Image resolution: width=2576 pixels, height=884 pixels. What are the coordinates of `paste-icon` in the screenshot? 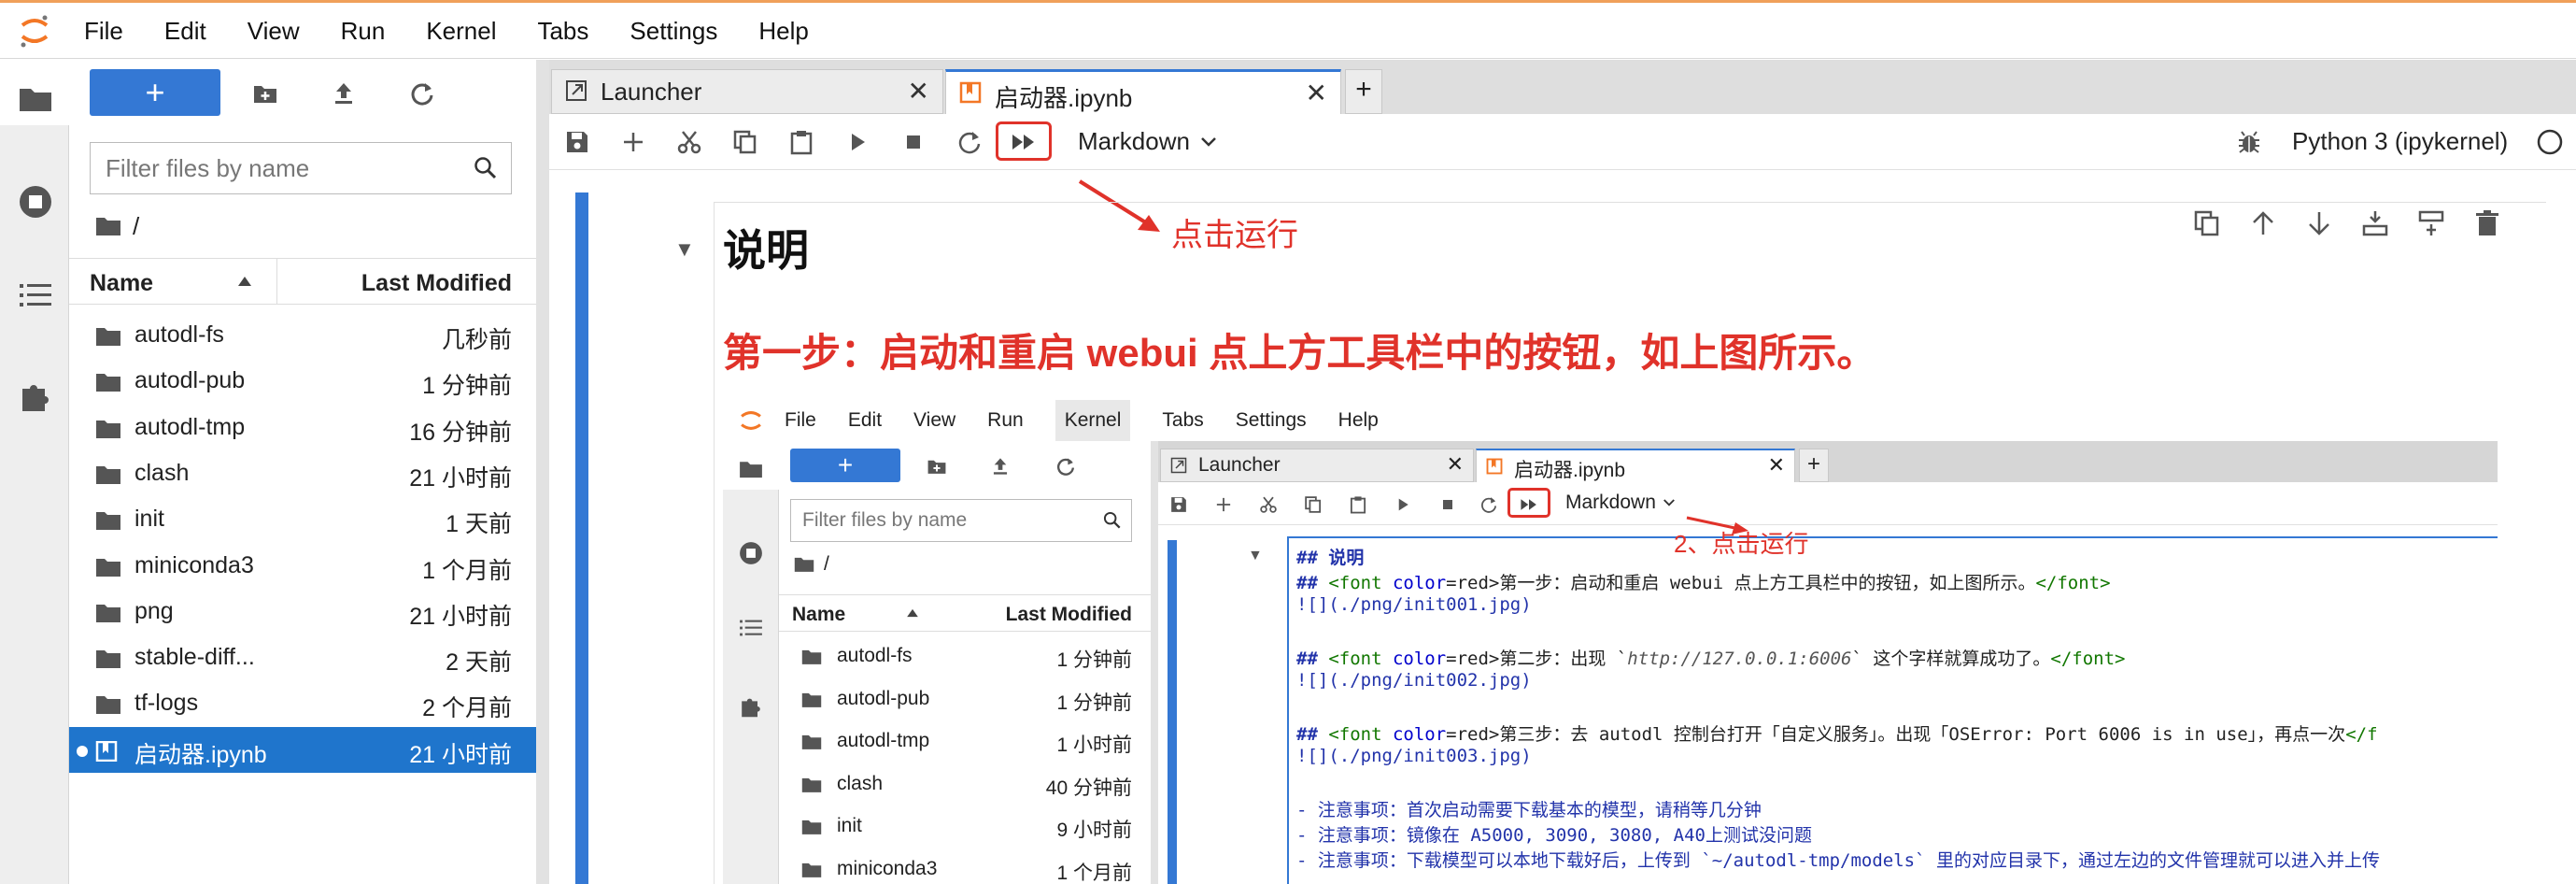 It's located at (801, 142).